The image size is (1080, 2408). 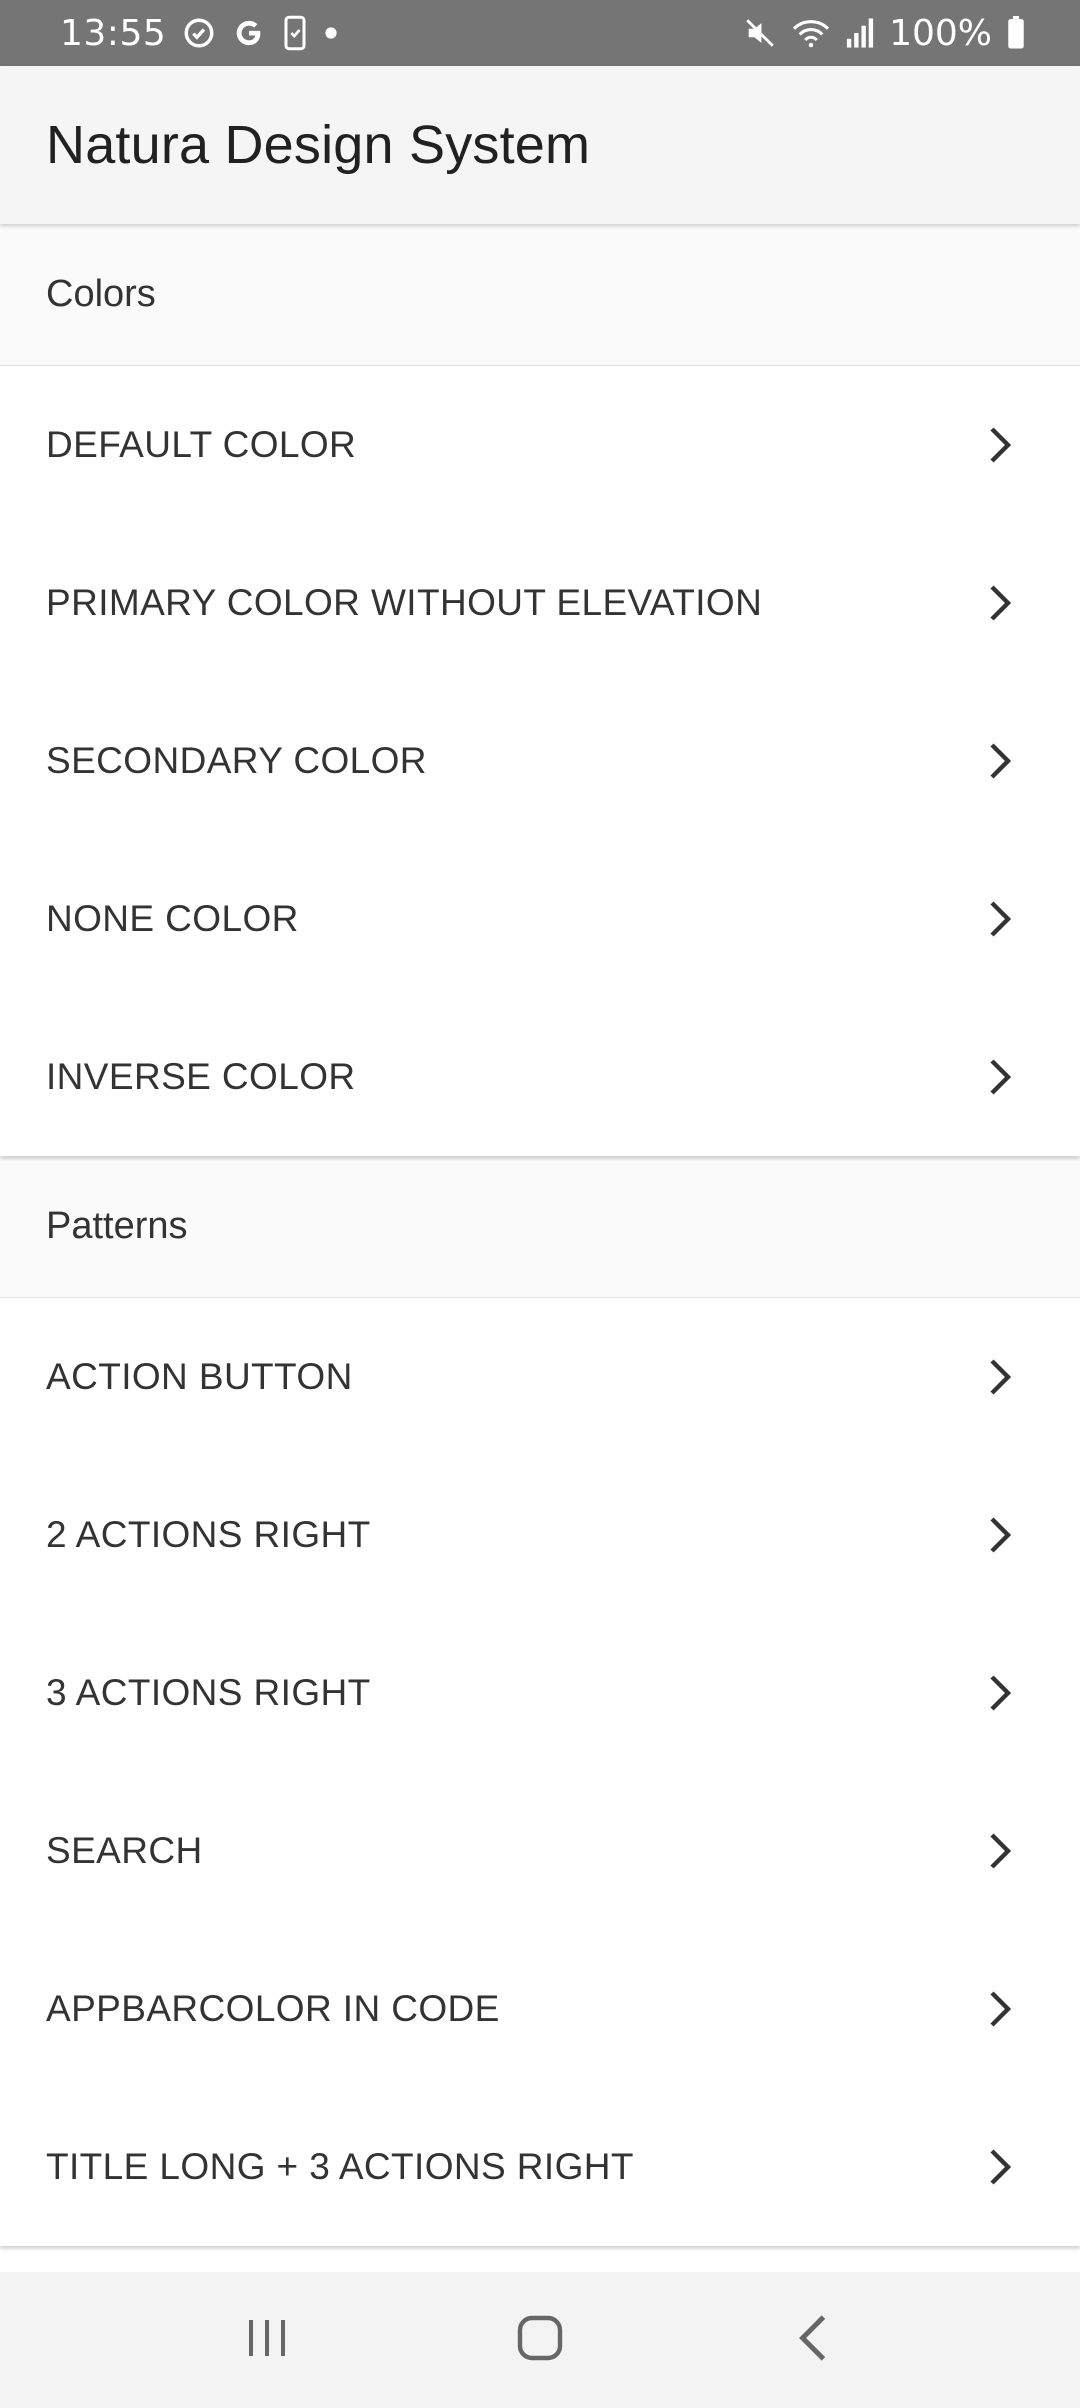 I want to click on list-item-label: NONE COLOR, so click(x=172, y=918).